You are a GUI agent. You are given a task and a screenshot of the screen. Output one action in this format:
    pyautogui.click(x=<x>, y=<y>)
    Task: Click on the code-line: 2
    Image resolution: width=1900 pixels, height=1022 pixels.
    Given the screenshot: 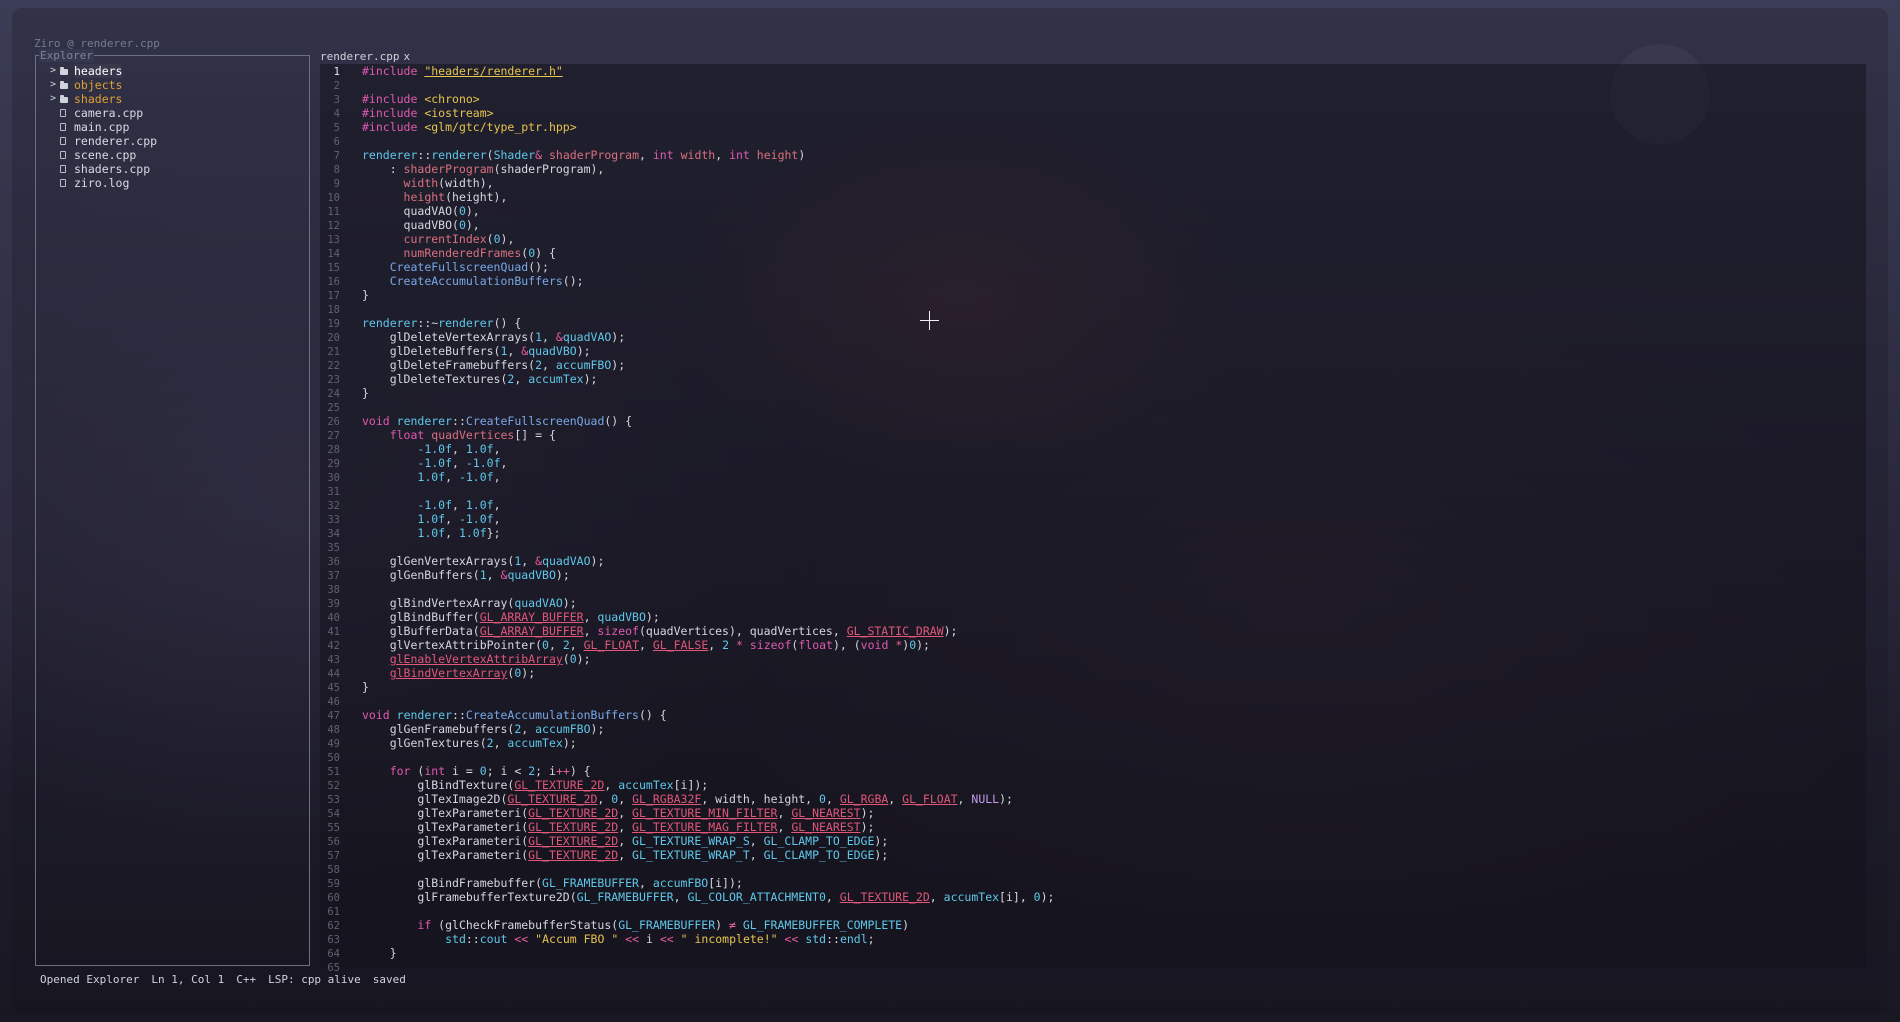 What is the action you would take?
    pyautogui.click(x=687, y=85)
    